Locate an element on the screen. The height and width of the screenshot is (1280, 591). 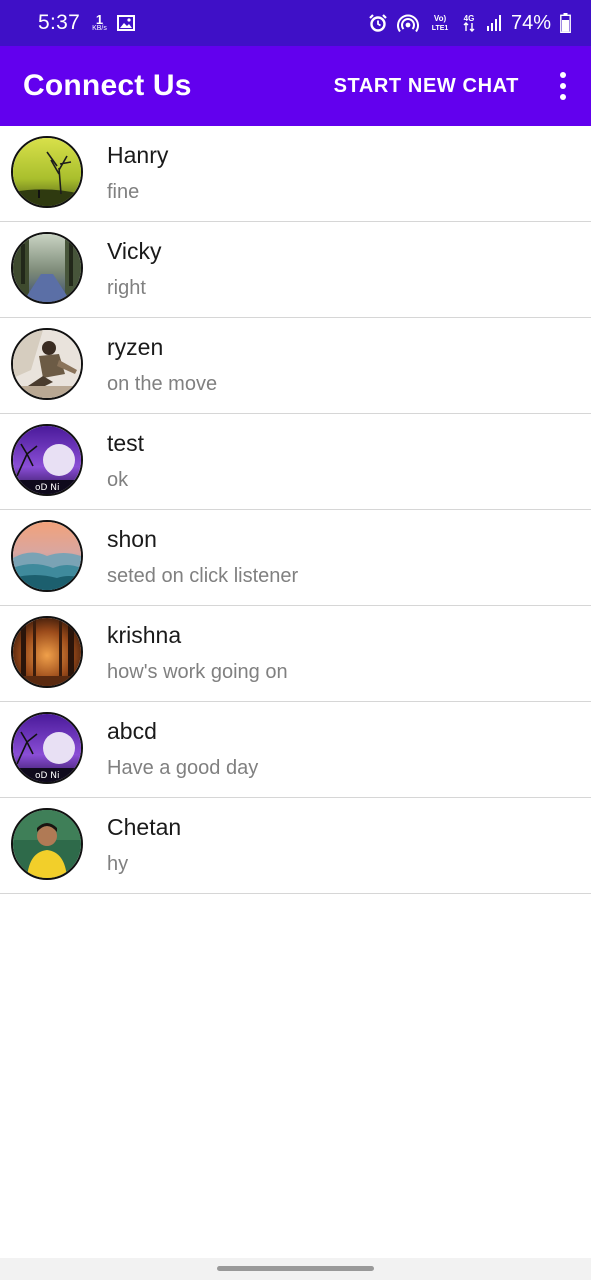
4g-data-icon: 4G is located at coordinates (469, 23).